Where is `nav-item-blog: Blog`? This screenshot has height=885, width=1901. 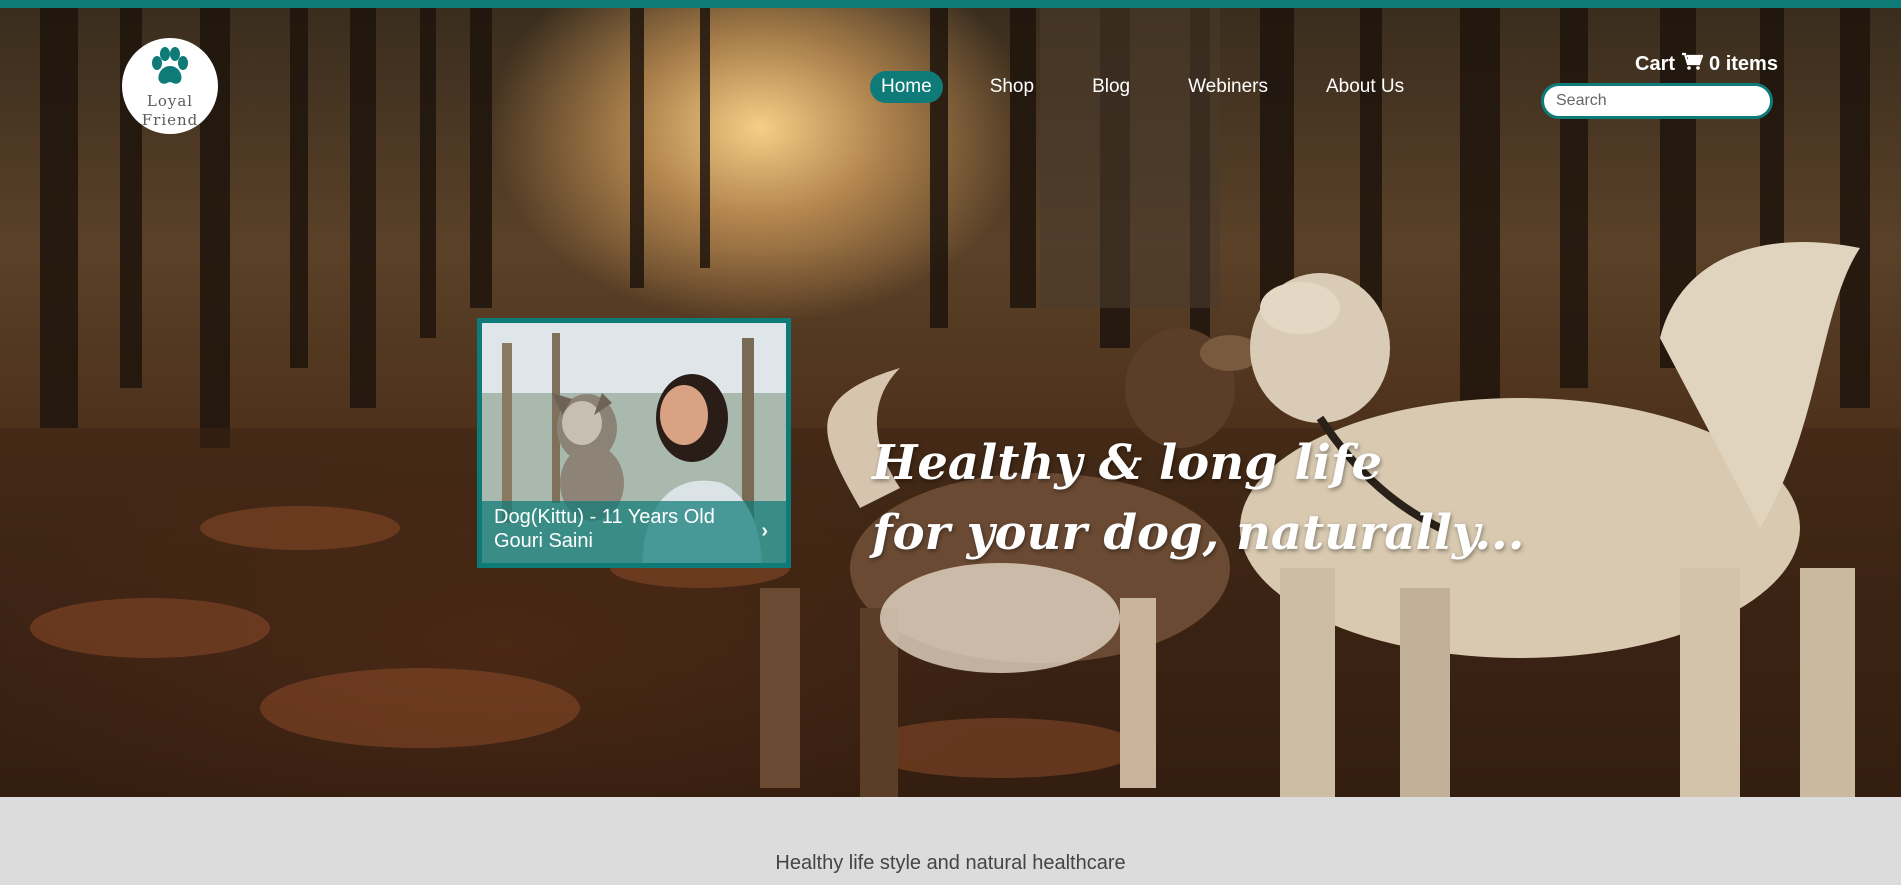
nav-item-blog: Blog is located at coordinates (1111, 87).